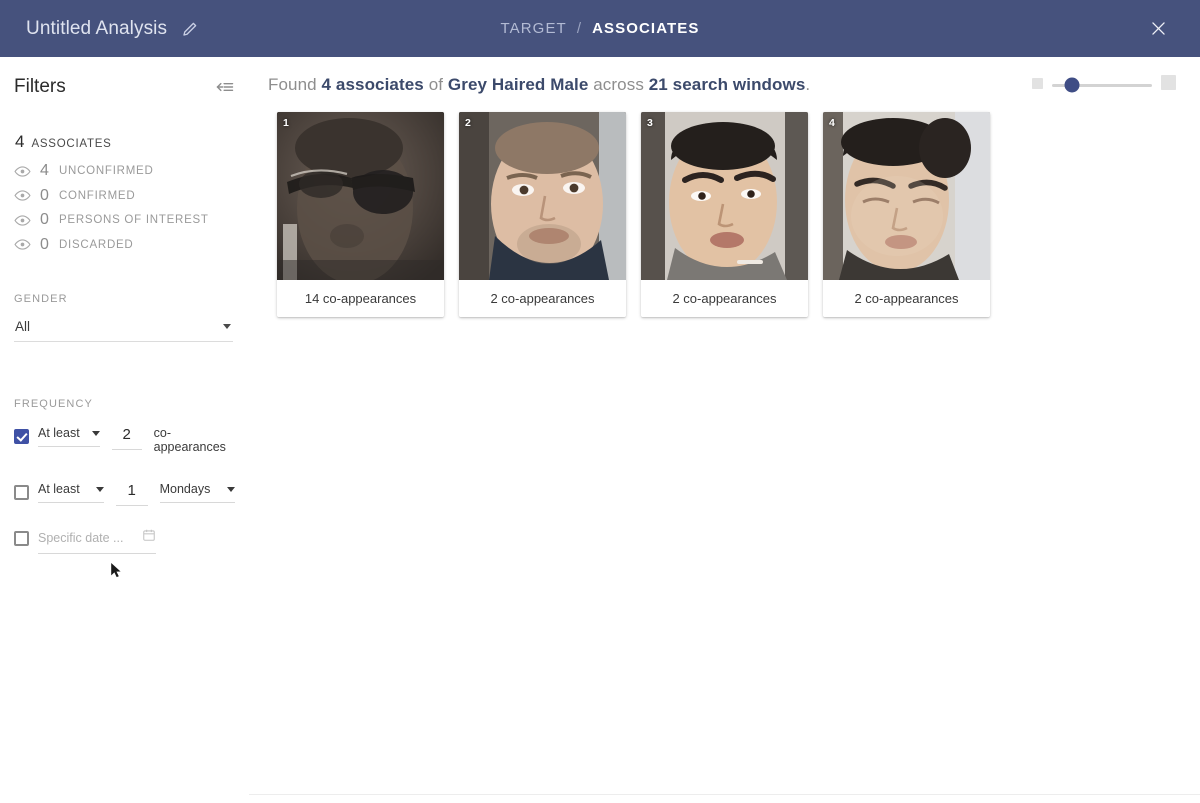 This screenshot has height=803, width=1200. What do you see at coordinates (106, 171) in the screenshot?
I see `count-label: UNCONFIRMED` at bounding box center [106, 171].